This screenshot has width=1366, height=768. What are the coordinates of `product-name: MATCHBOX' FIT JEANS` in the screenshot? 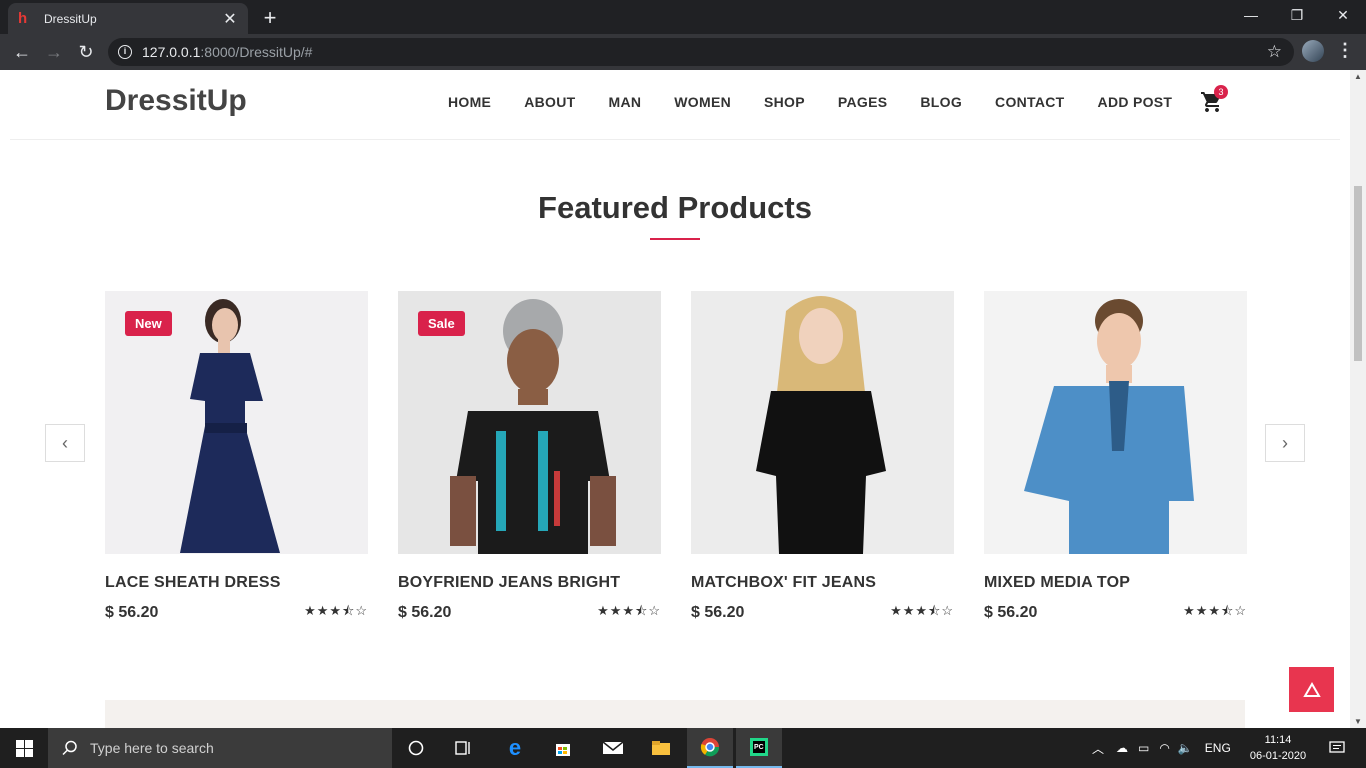 It's located at (822, 583).